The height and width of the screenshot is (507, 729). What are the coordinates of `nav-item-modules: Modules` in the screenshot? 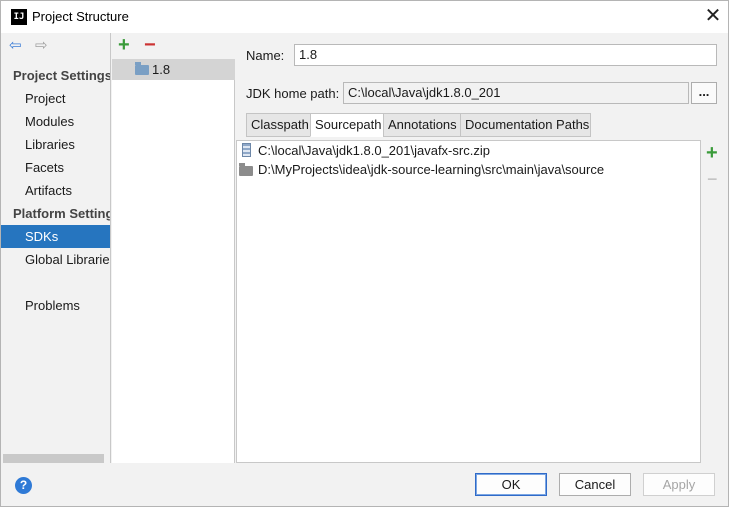 It's located at (55, 121).